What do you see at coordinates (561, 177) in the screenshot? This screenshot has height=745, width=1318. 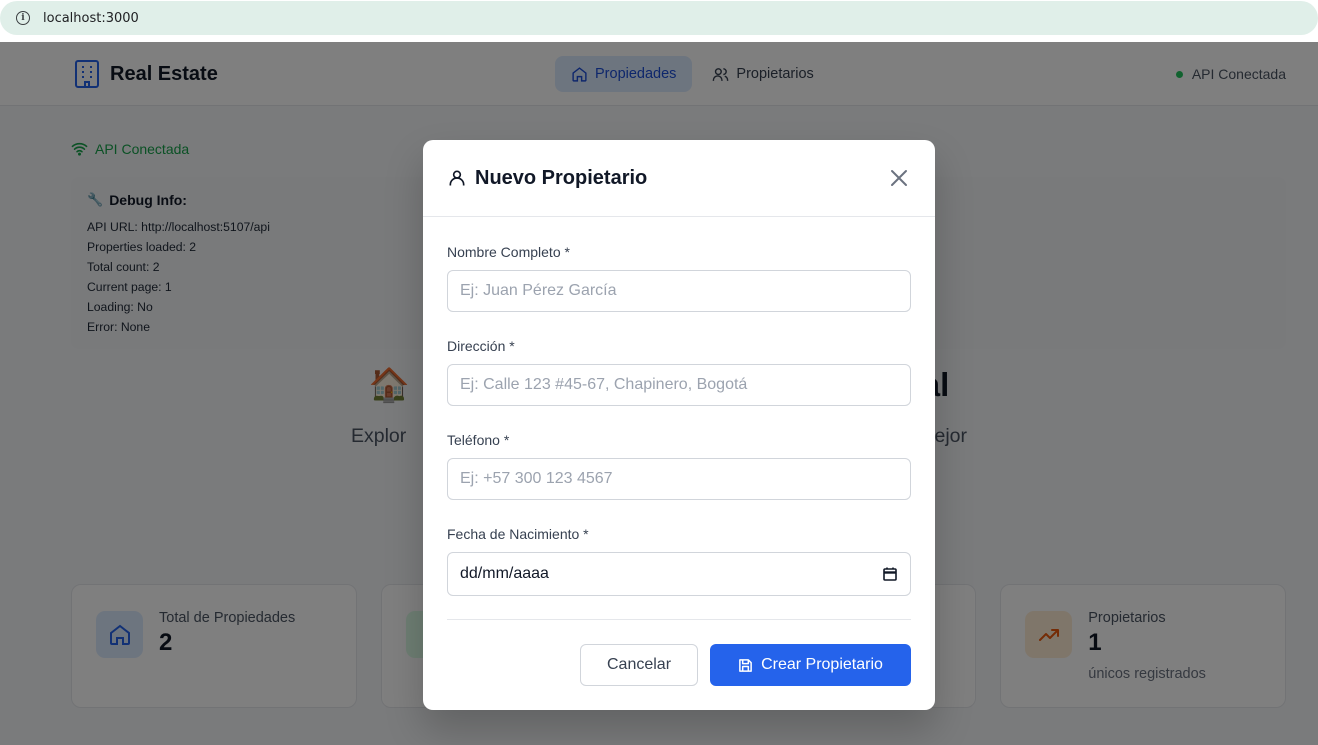 I see `modal-title: Nuevo Propietario` at bounding box center [561, 177].